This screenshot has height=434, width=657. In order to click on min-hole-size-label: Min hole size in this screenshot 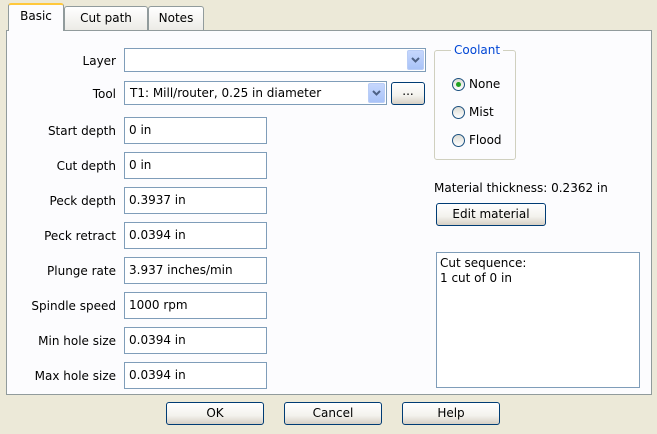, I will do `click(77, 341)`.